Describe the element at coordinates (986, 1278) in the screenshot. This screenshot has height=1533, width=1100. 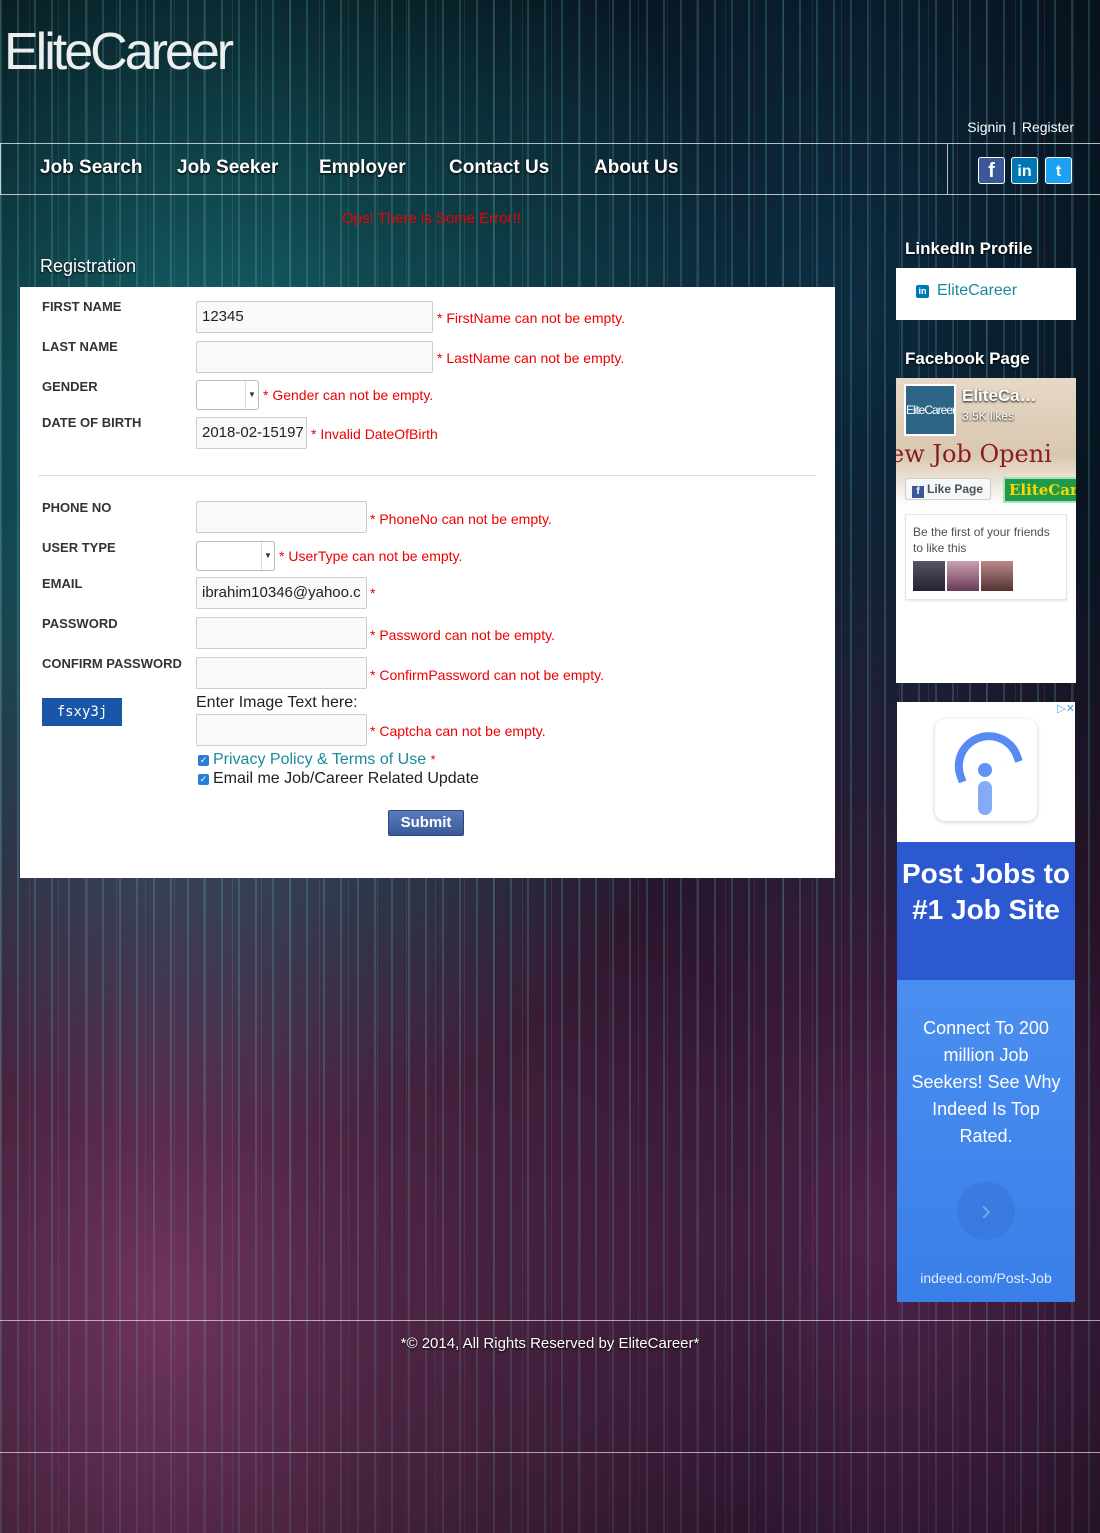
I see `ad-url-link: indeed.com/Post-Job` at that location.